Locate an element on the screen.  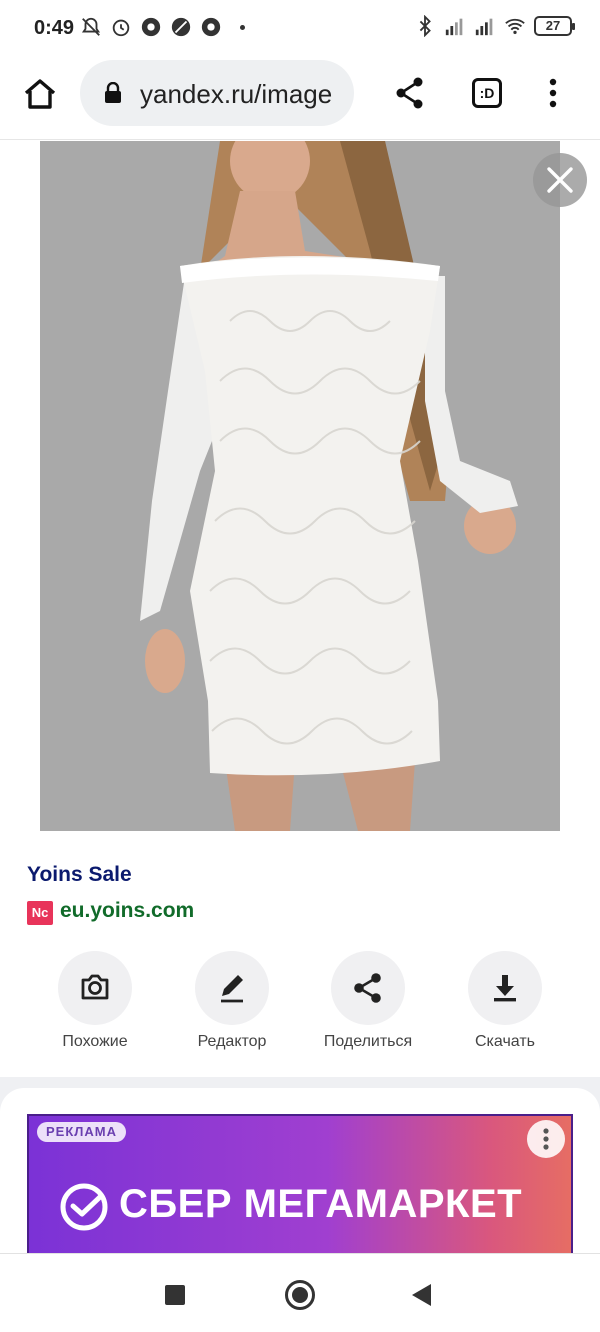
status-icons-left is located at coordinates (162, 27).